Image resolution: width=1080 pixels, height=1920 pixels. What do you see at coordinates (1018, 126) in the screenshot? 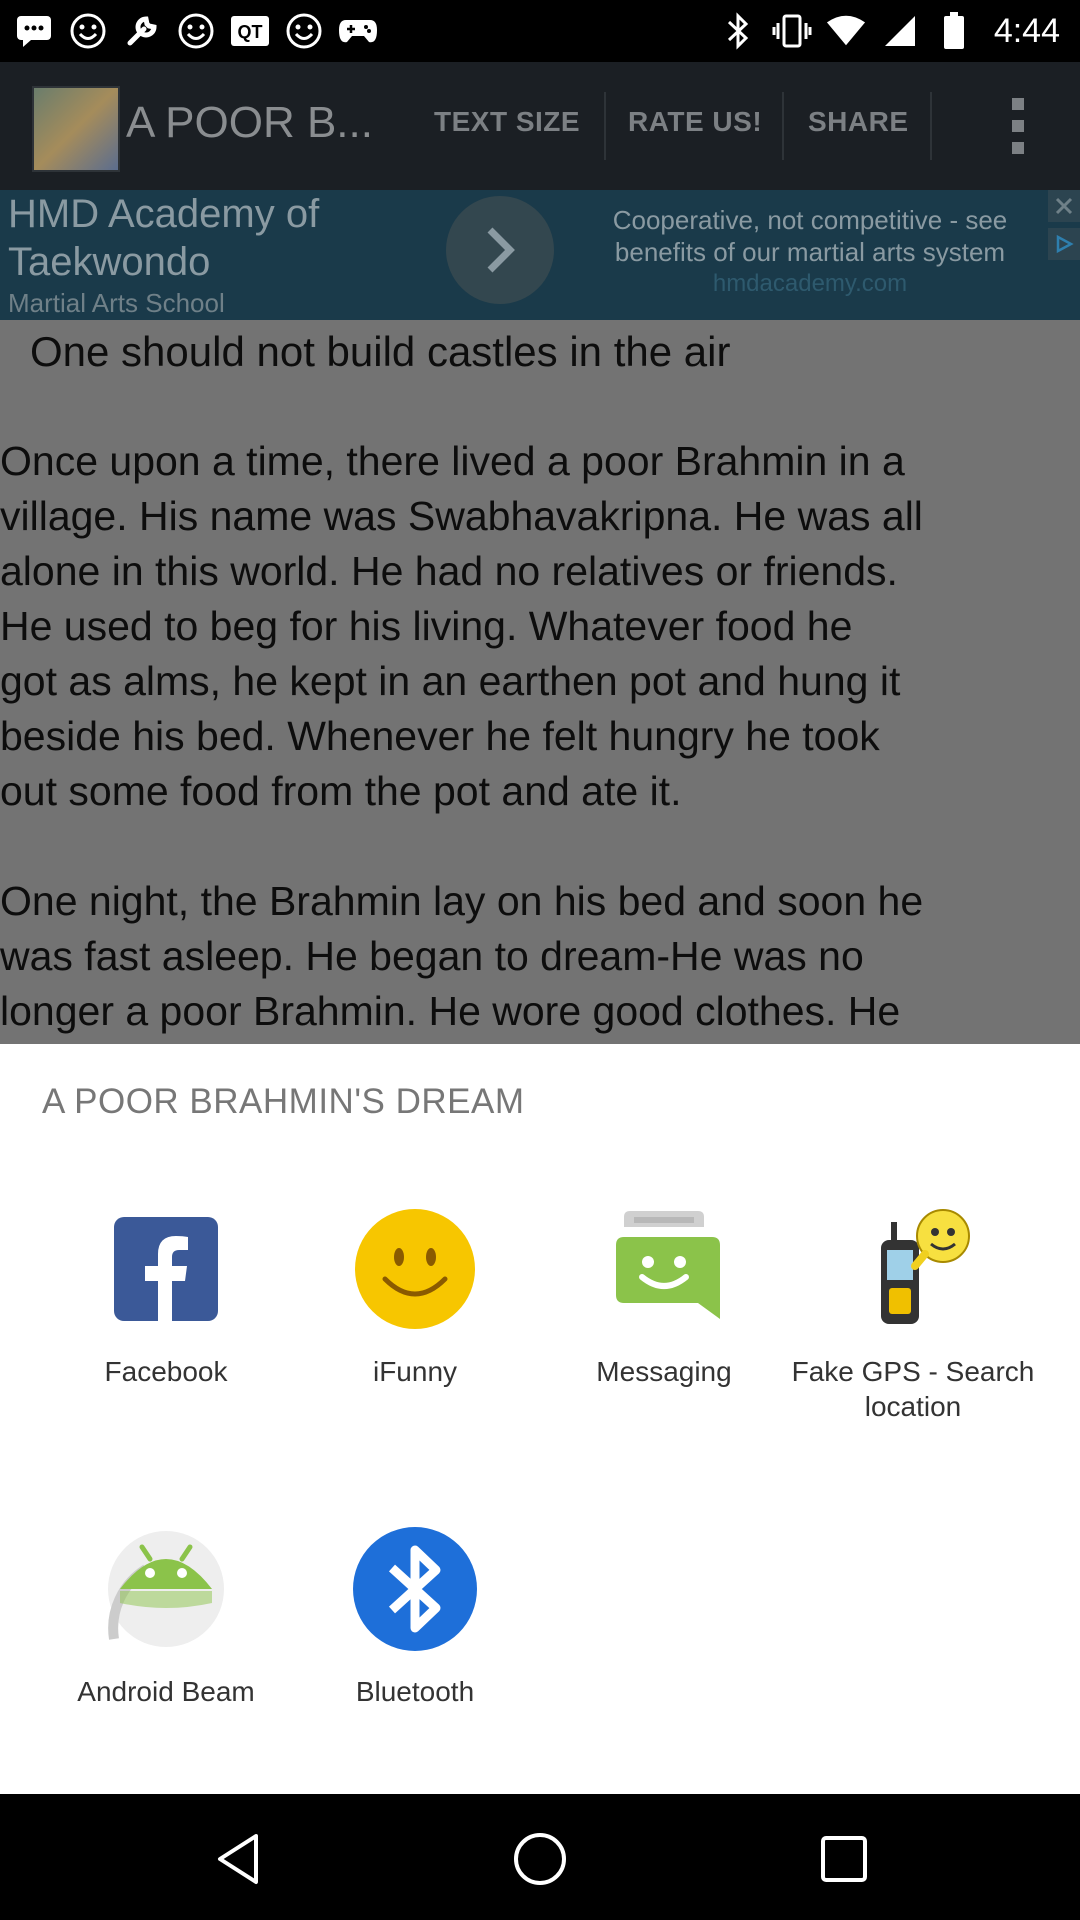
I see `more-vert-icon` at bounding box center [1018, 126].